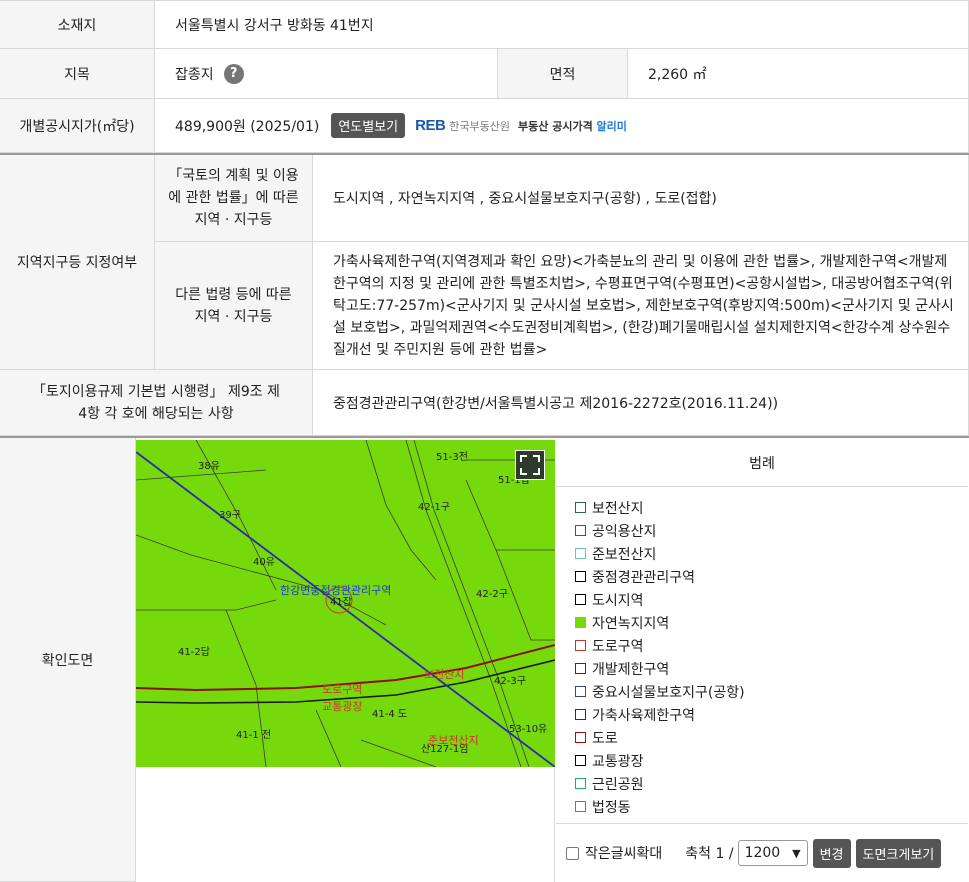  Describe the element at coordinates (624, 531) in the screenshot. I see `legend-label: 공익용산지` at that location.